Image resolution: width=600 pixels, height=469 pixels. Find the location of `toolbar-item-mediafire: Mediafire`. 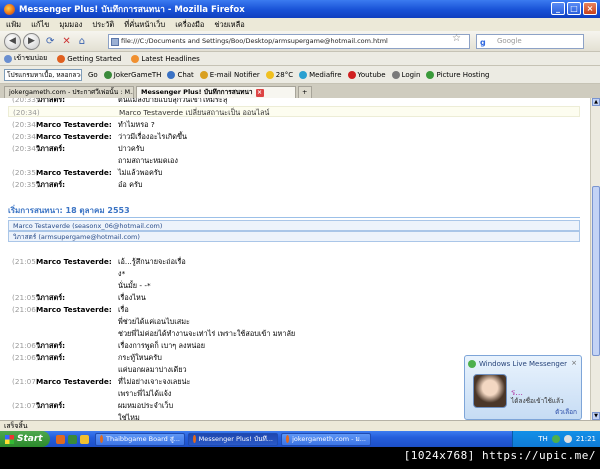

toolbar-item-mediafire: Mediafire is located at coordinates (320, 74).